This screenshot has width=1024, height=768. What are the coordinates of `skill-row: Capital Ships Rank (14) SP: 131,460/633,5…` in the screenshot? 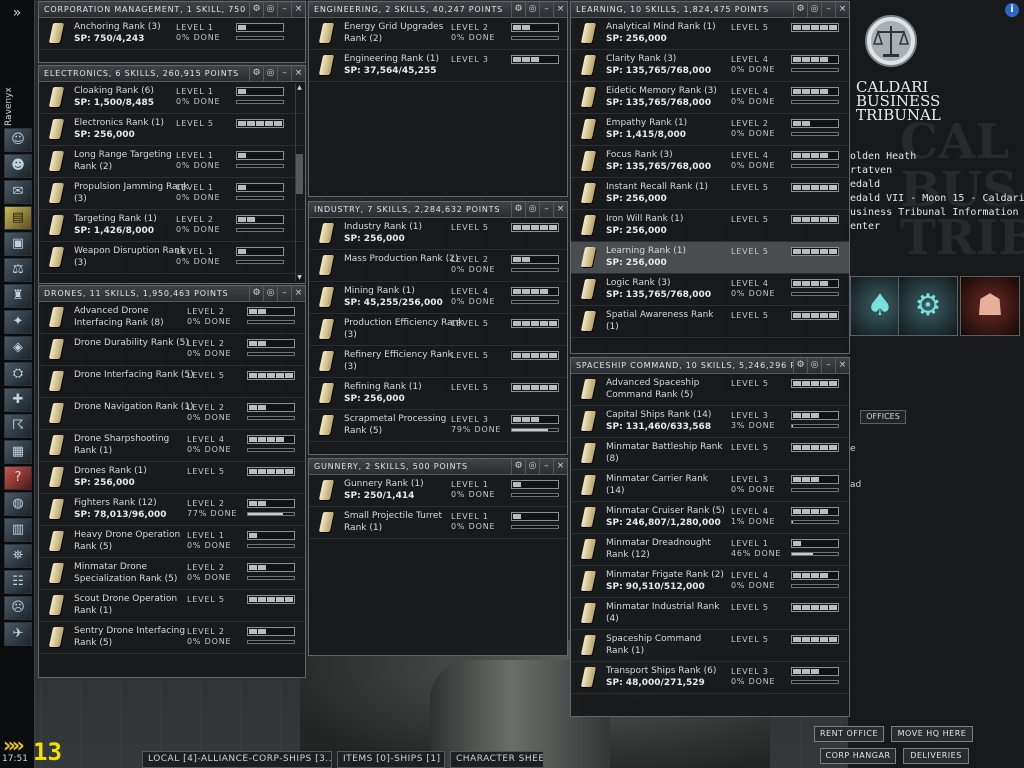 It's located at (710, 422).